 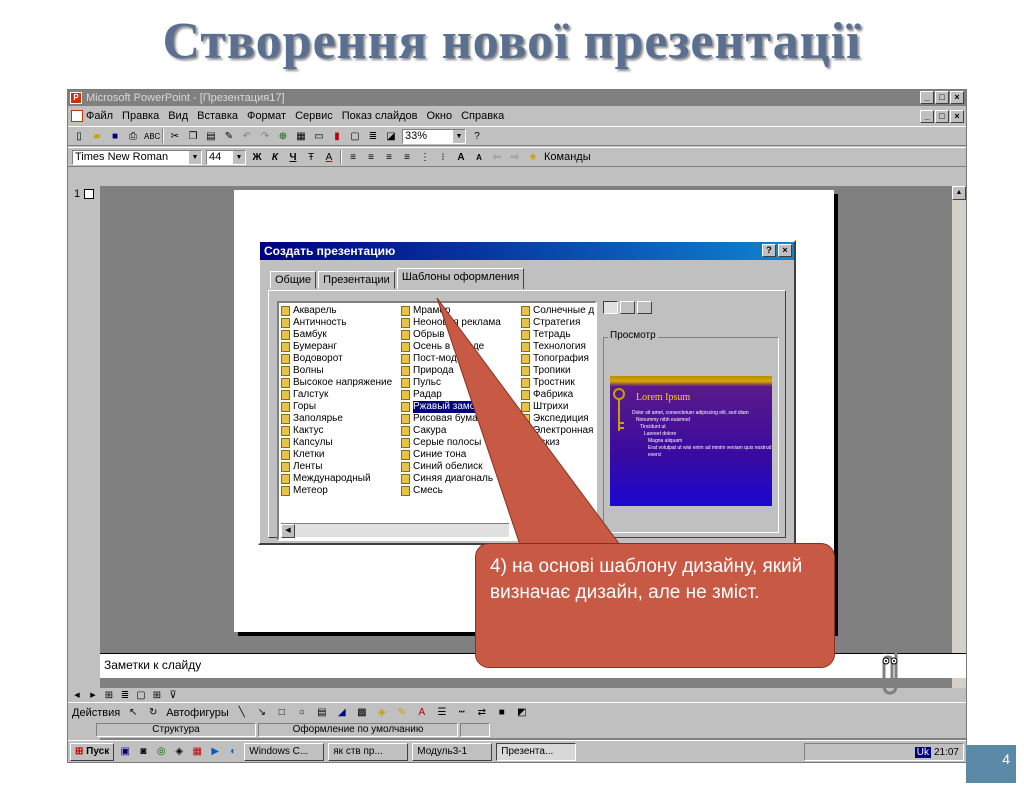 What do you see at coordinates (482, 712) in the screenshot?
I see `arrow-style-icon: ⇄` at bounding box center [482, 712].